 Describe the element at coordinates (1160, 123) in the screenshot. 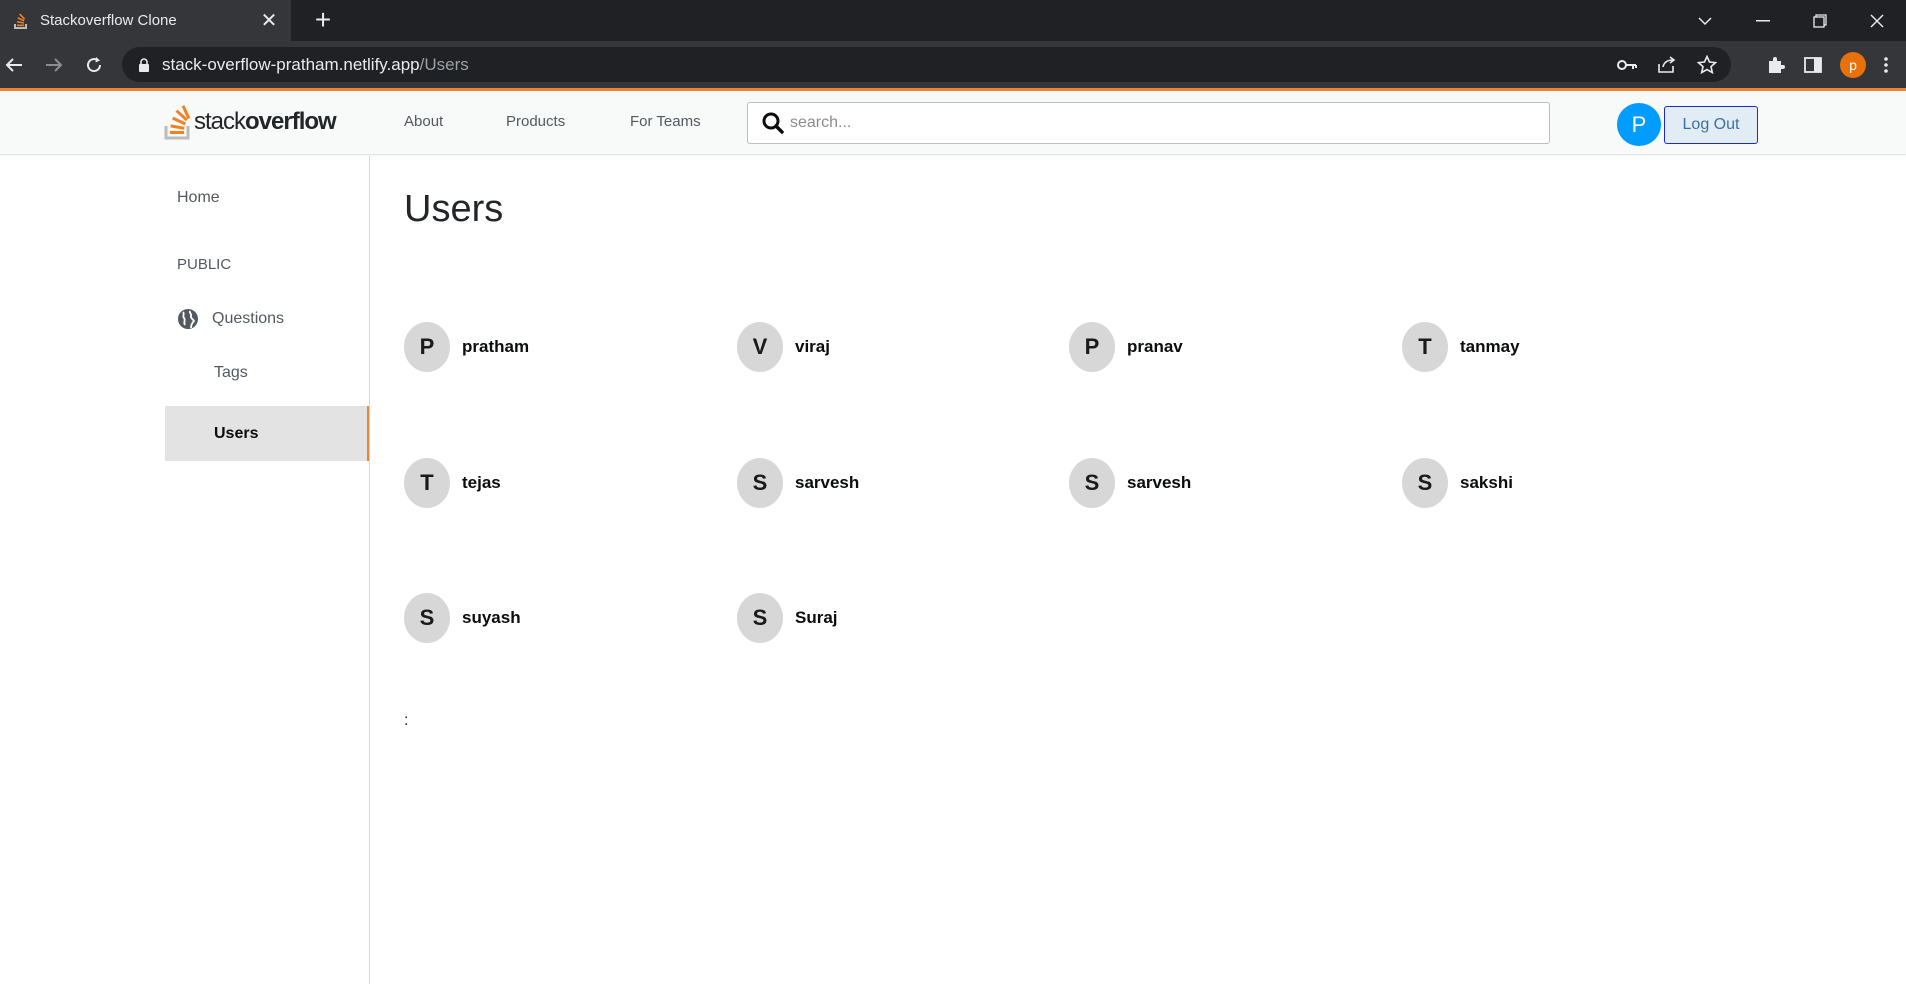

I see `search-input` at that location.